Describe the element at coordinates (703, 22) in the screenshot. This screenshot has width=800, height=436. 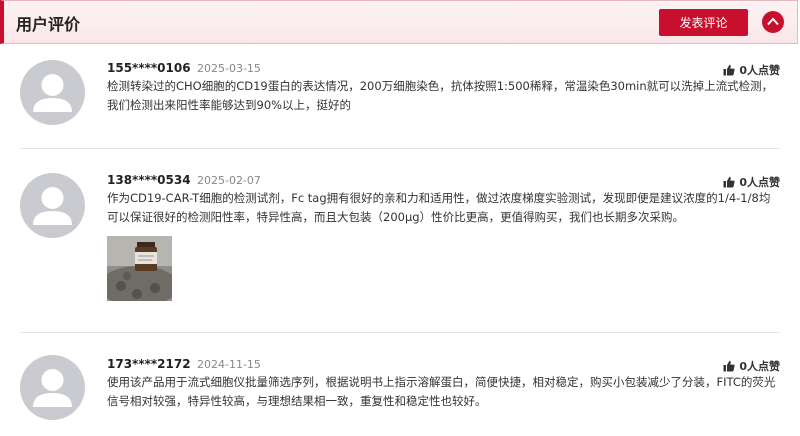
I see `post-review-button: 发表评论` at that location.